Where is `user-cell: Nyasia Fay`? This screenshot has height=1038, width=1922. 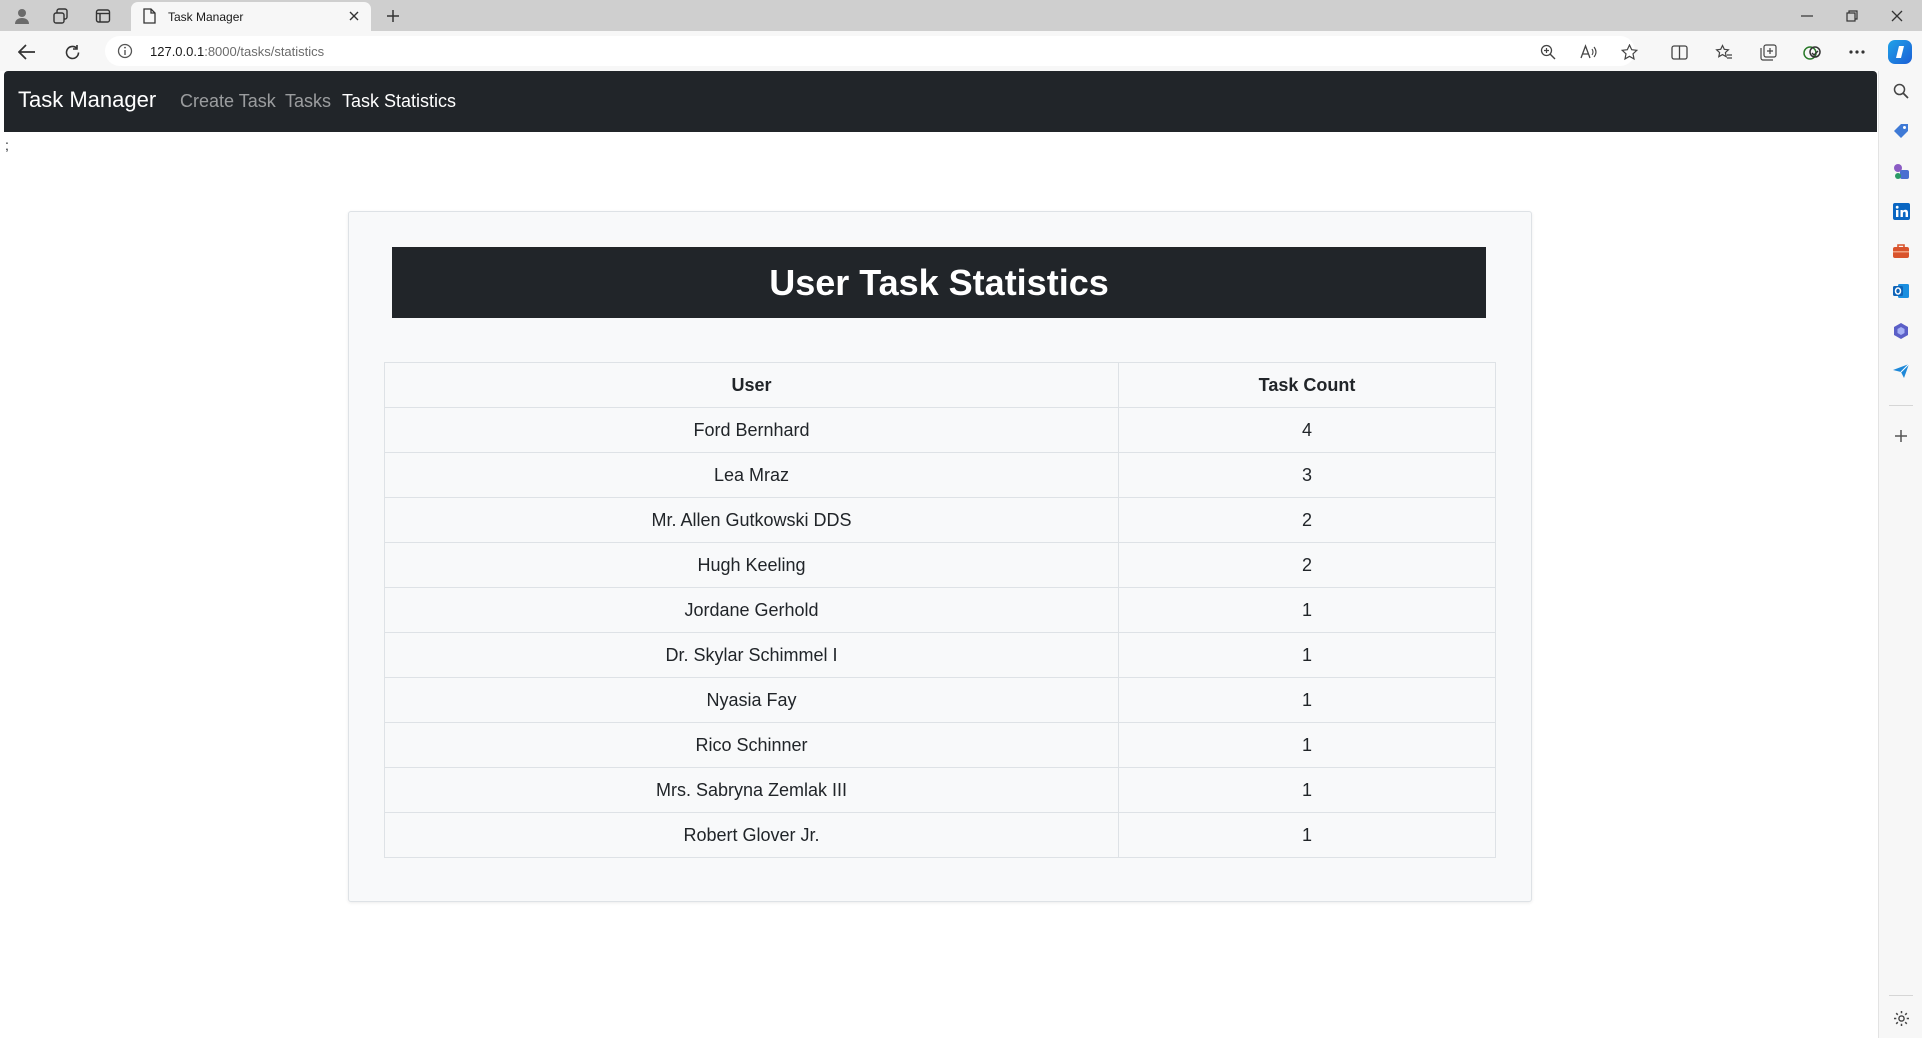
user-cell: Nyasia Fay is located at coordinates (751, 700).